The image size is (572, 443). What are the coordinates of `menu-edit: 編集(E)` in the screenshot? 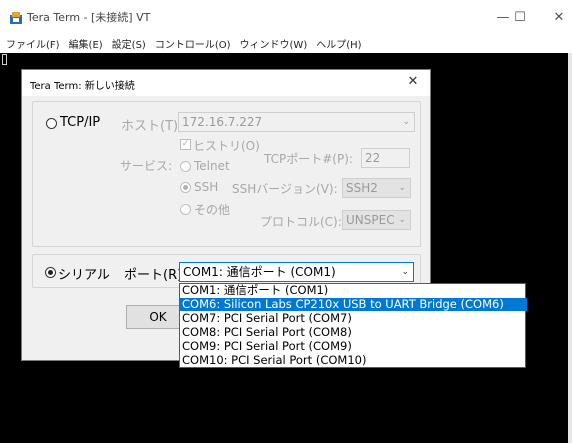 It's located at (86, 43).